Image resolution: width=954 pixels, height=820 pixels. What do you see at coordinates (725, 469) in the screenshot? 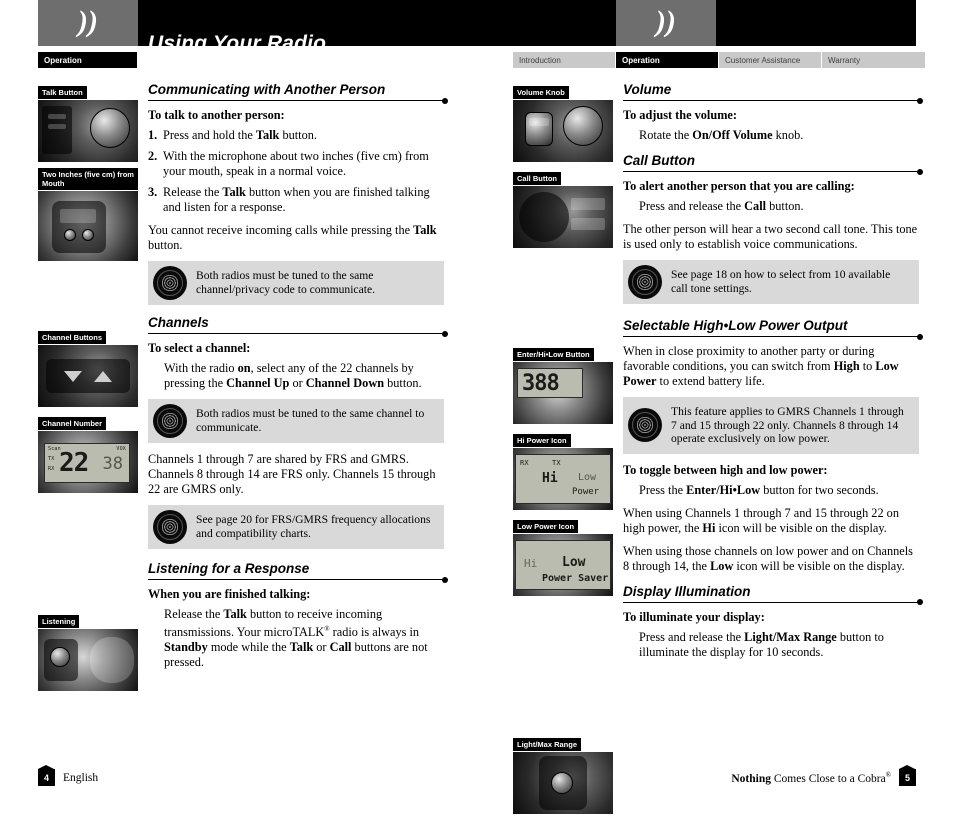
I see `lead-toggle-power: To toggle between high and low power:` at bounding box center [725, 469].